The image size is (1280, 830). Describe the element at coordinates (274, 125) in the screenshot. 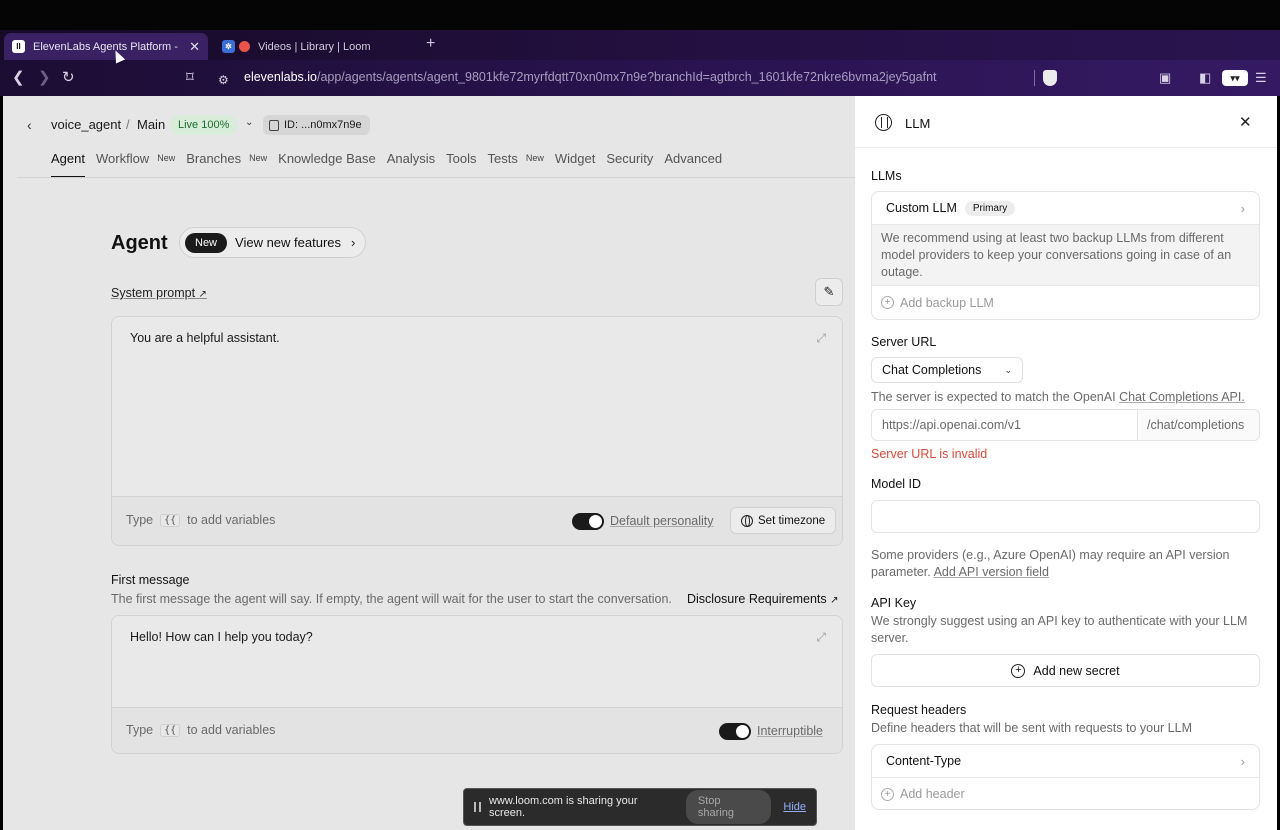

I see `copy-icon` at that location.